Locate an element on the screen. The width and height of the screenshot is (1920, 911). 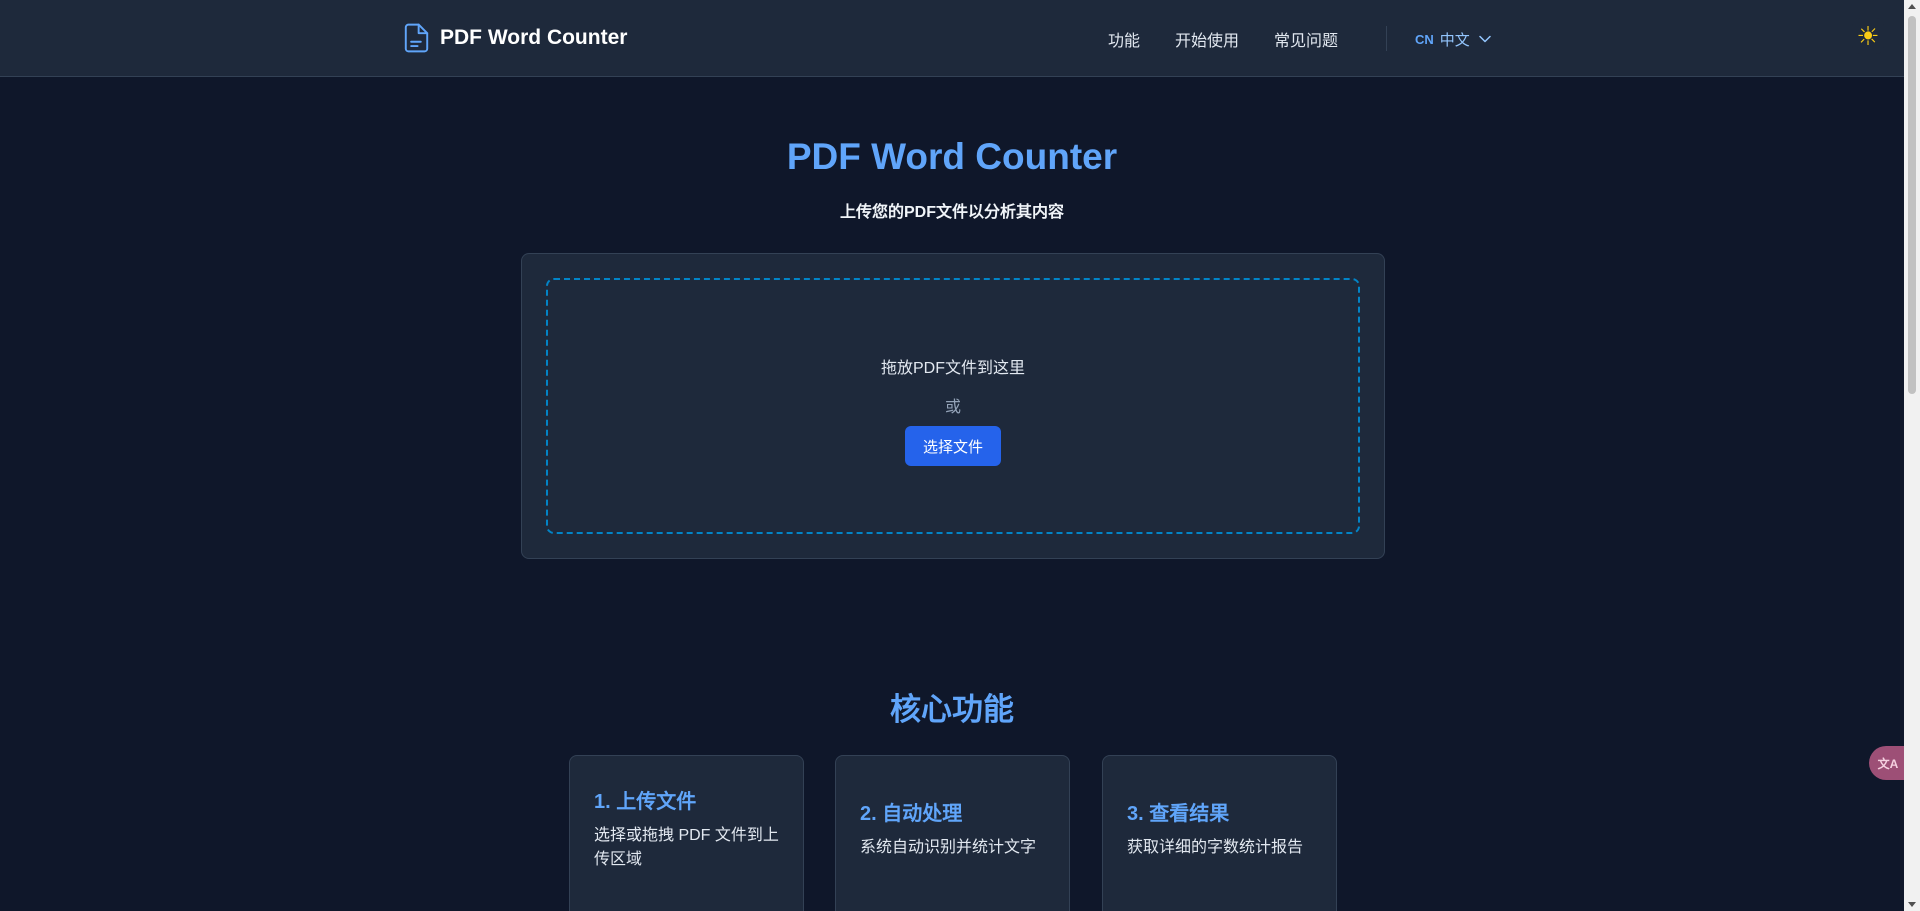
feature-title: 2. 自动处理 is located at coordinates (911, 814).